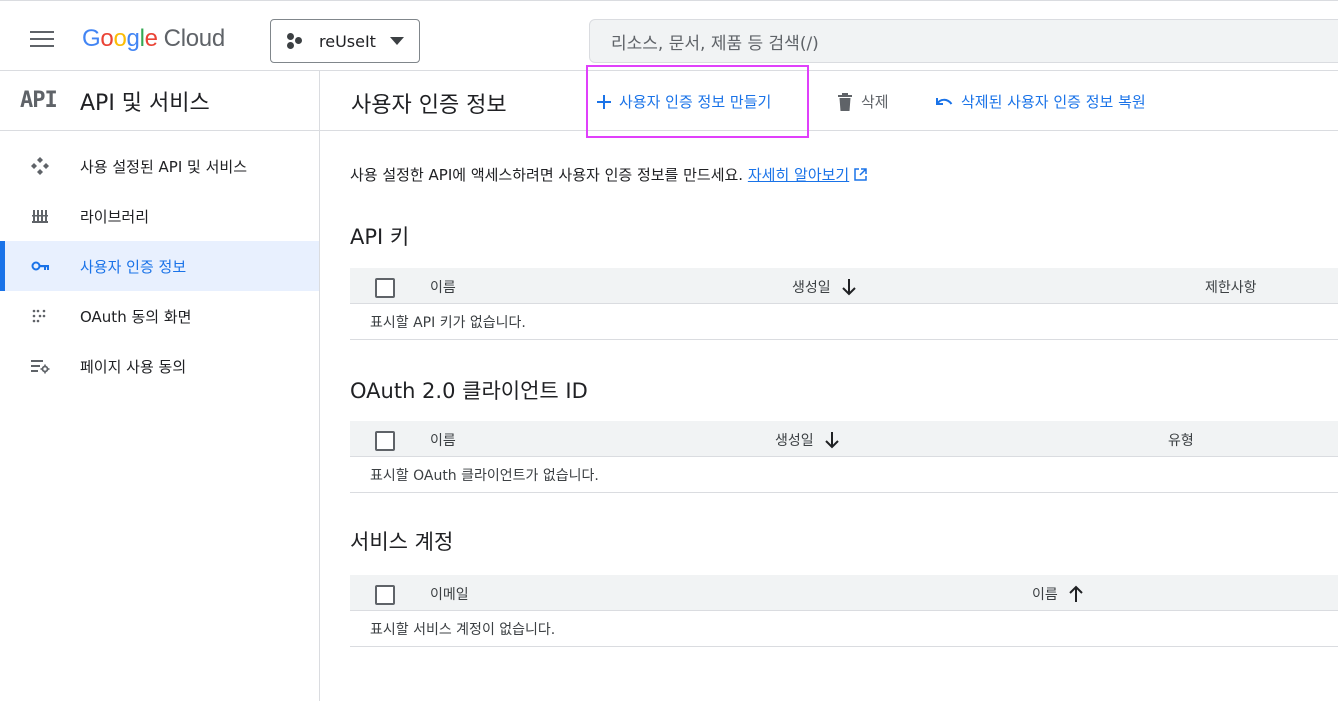 The width and height of the screenshot is (1338, 701). What do you see at coordinates (547, 175) in the screenshot?
I see `intro-sentence: 사용 설정한 API에 액세스하려면 사용자 인증 정보를 만드세요.` at bounding box center [547, 175].